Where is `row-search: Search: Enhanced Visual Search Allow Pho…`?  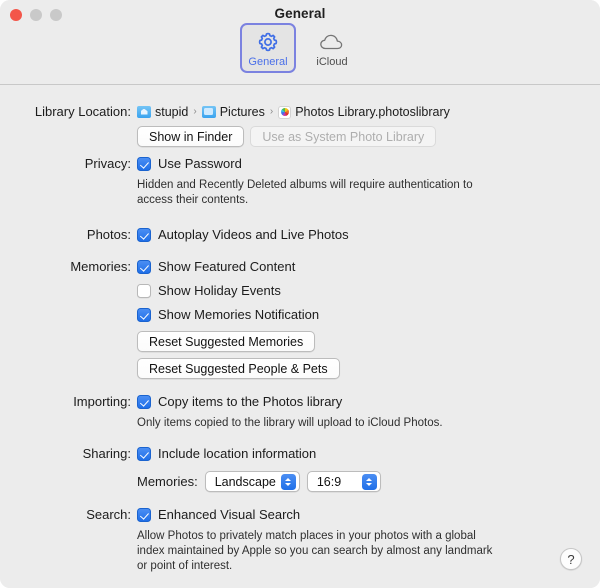 row-search: Search: Enhanced Visual Search Allow Pho… is located at coordinates (262, 540).